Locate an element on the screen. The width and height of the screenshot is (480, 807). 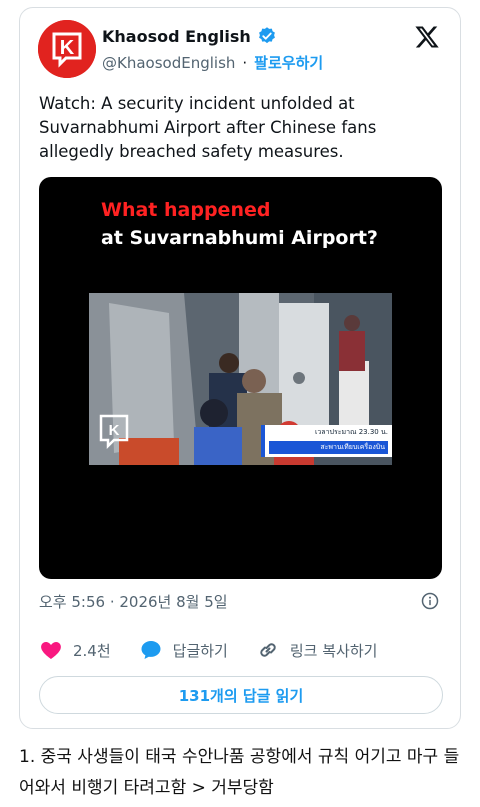
info-icon is located at coordinates (430, 601).